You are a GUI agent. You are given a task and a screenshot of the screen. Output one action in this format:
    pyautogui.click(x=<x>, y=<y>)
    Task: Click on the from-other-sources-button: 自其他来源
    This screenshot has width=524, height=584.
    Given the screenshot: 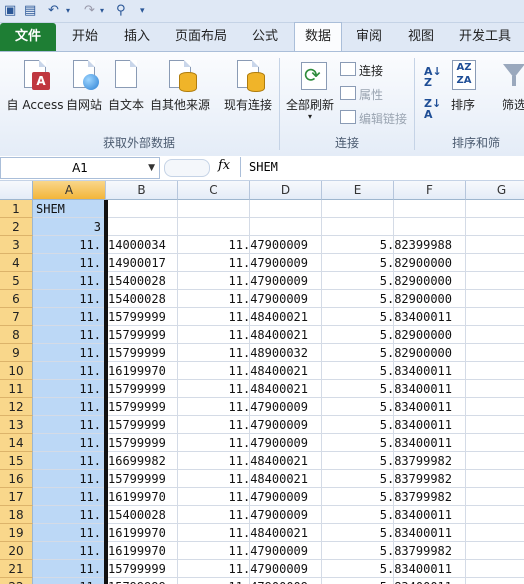 What is the action you would take?
    pyautogui.click(x=180, y=86)
    